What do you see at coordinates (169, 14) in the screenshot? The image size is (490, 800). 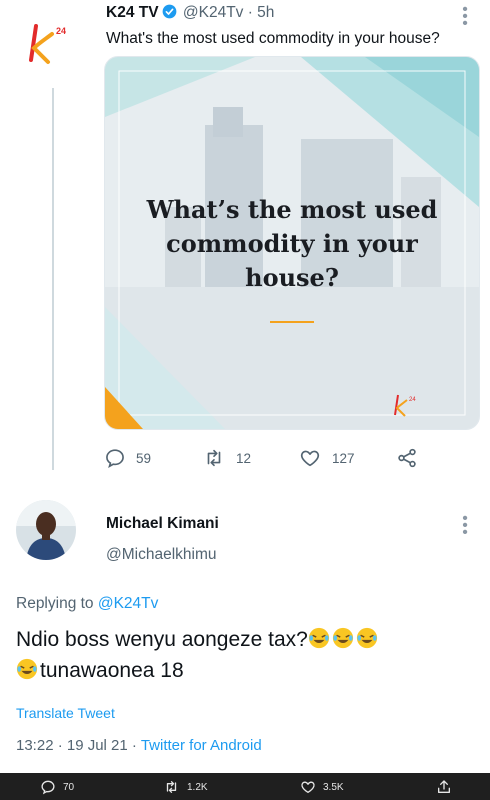 I see `verified-badge-icon` at bounding box center [169, 14].